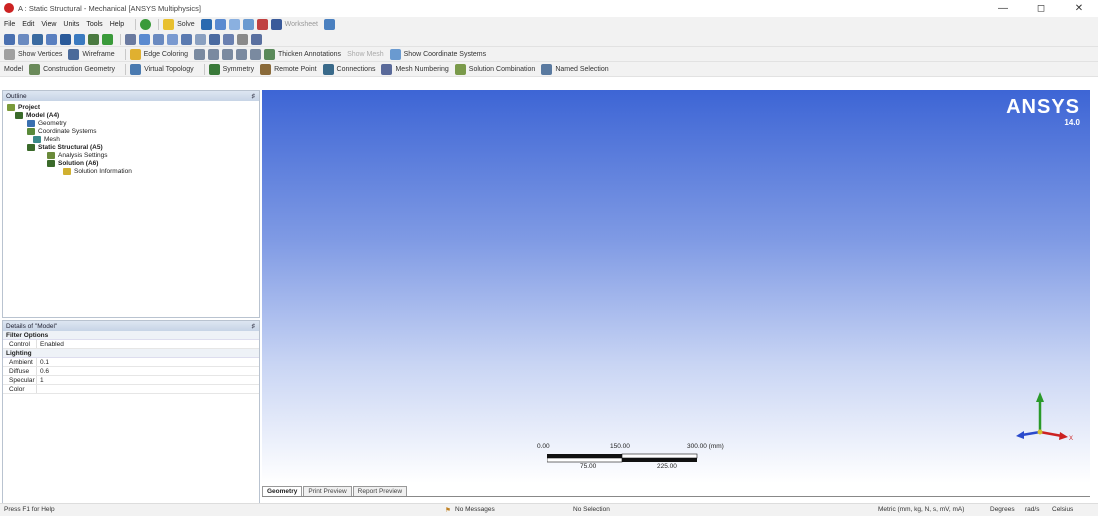  What do you see at coordinates (365, 54) in the screenshot?
I see `show-mesh-button: Show Mesh` at bounding box center [365, 54].